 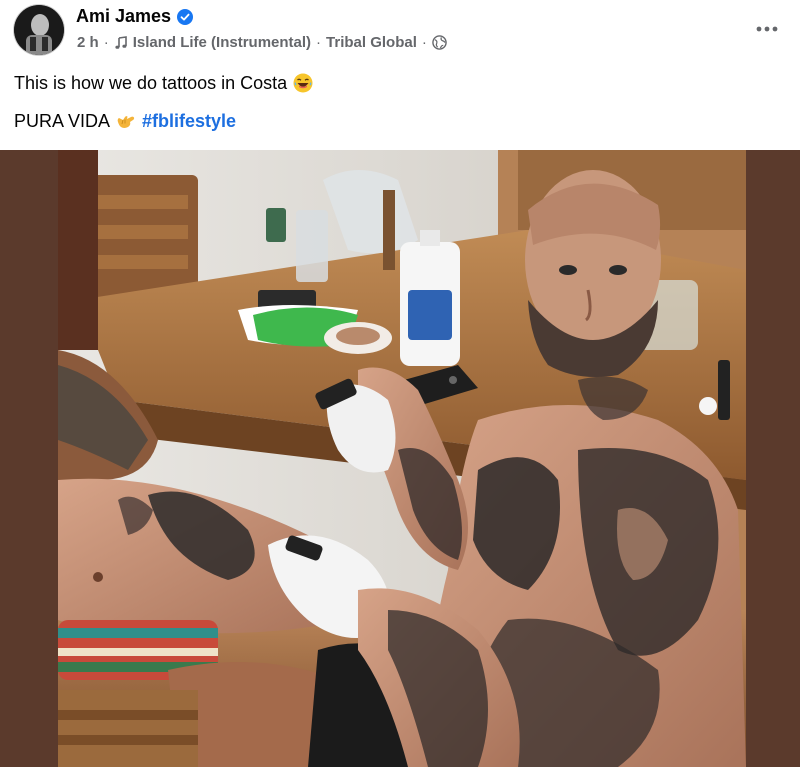 I want to click on call-me-hand-emoji-icon, so click(x=126, y=122).